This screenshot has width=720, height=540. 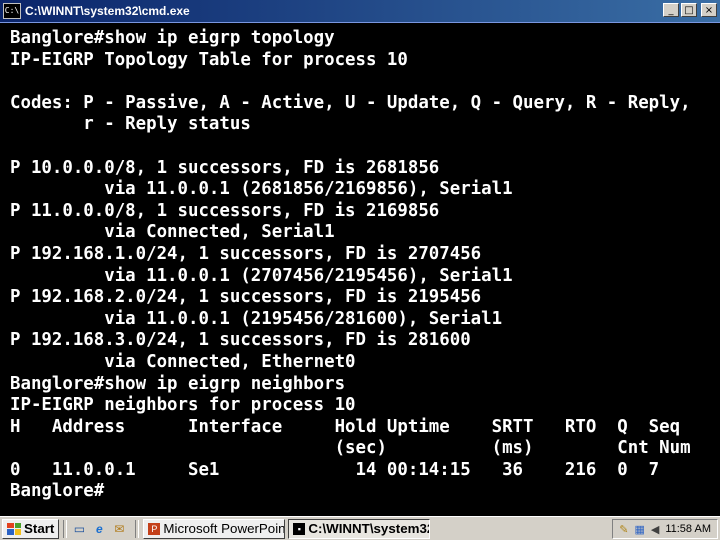 I want to click on console-line: Banglore#show ip eigrp neighbors, so click(x=178, y=383).